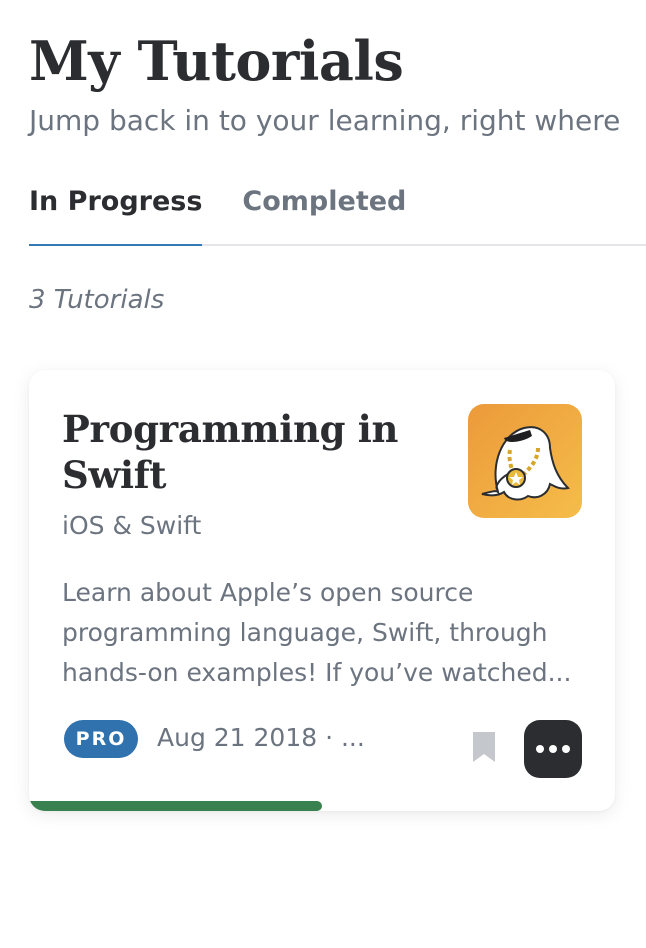  I want to click on progress-bar, so click(322, 806).